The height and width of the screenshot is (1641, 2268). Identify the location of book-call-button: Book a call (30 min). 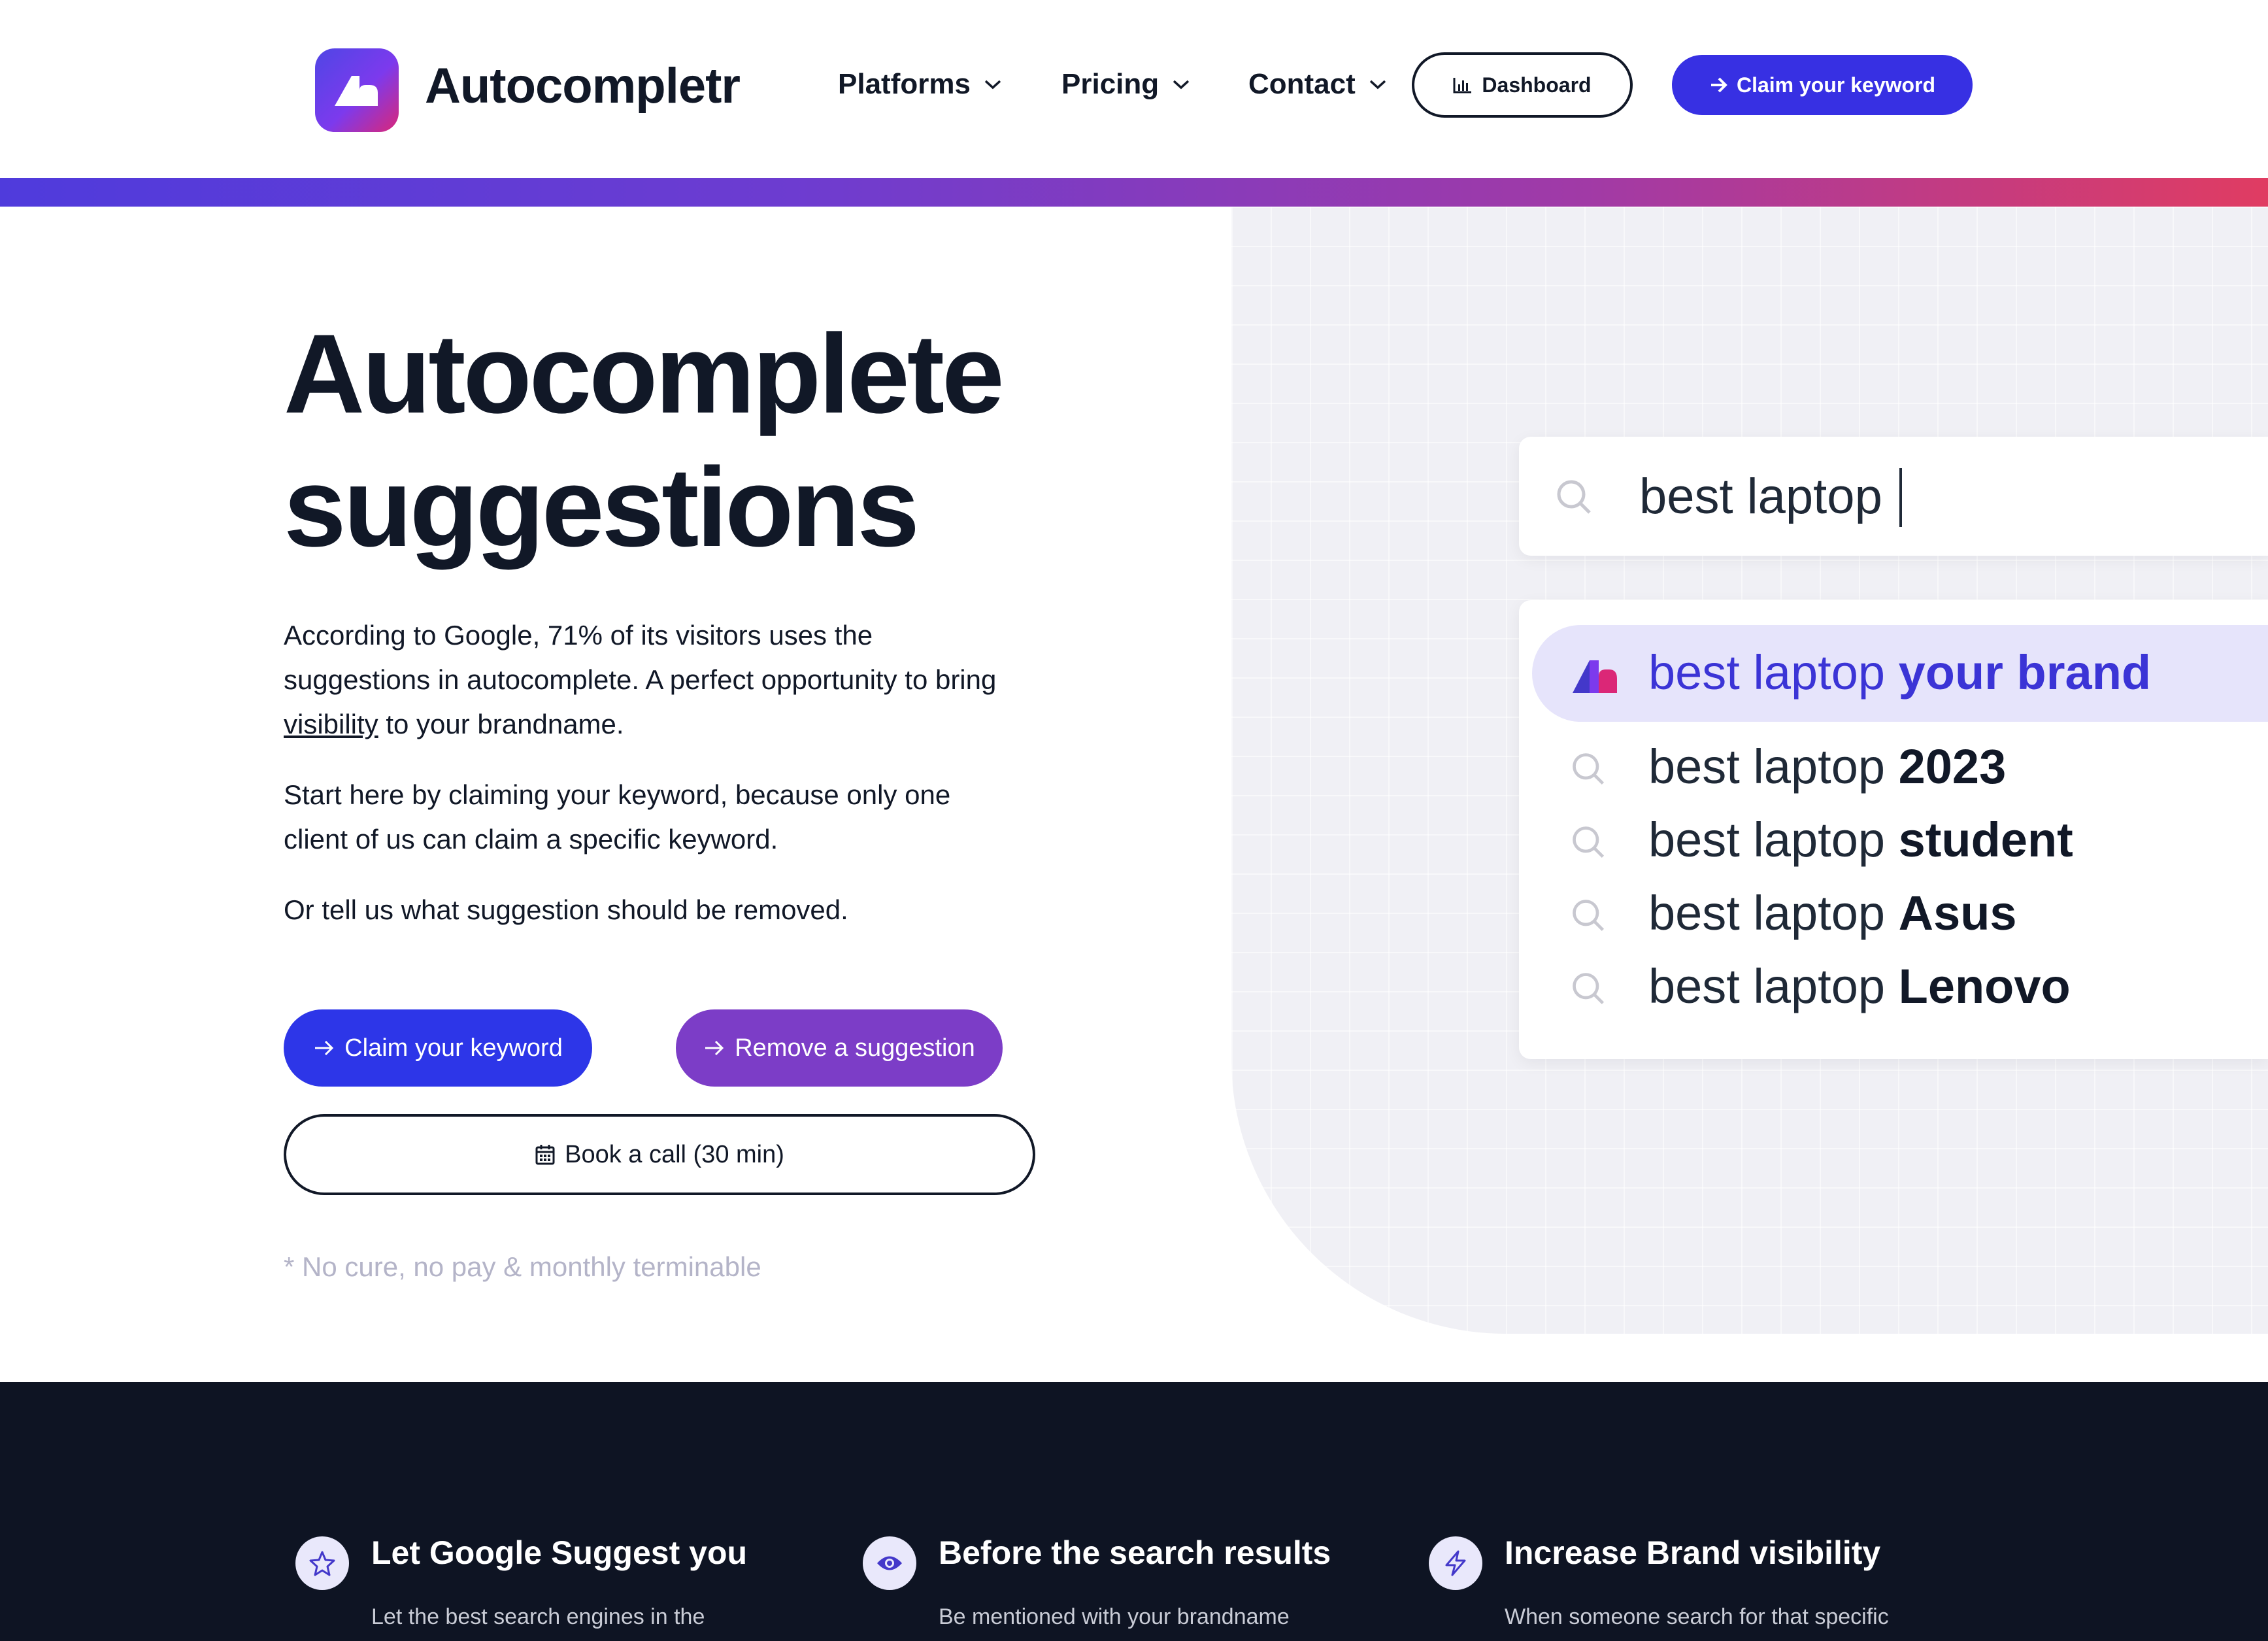
(659, 1154).